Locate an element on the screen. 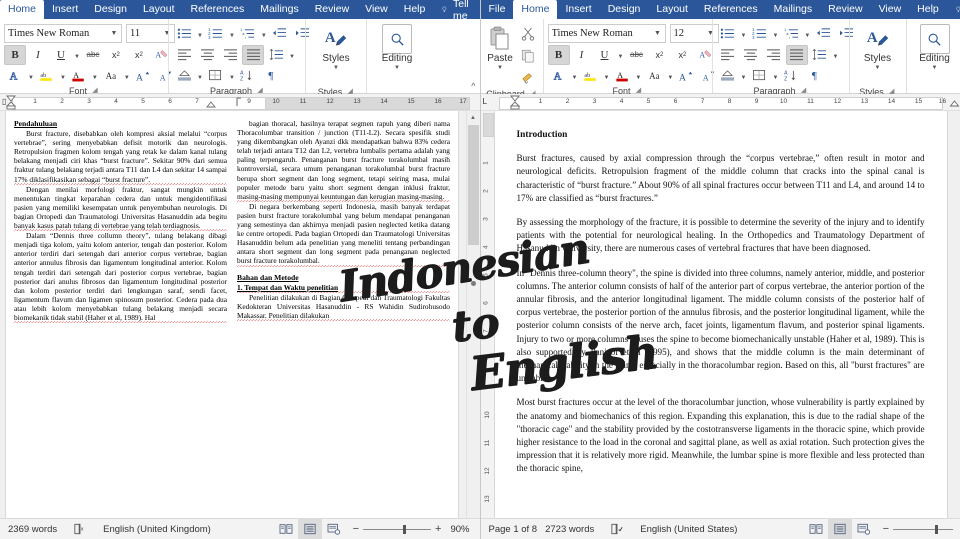 Image resolution: width=960 pixels, height=539 pixels. zoom-slider: − + is located at coordinates (397, 529).